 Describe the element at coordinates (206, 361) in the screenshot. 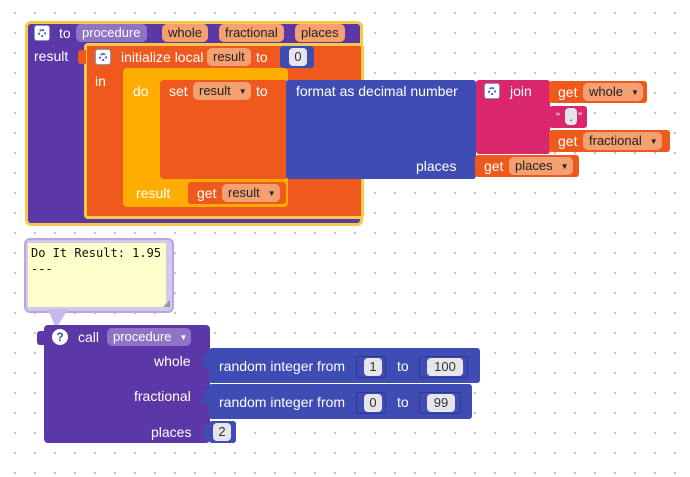

I see `random1-output-plug` at that location.